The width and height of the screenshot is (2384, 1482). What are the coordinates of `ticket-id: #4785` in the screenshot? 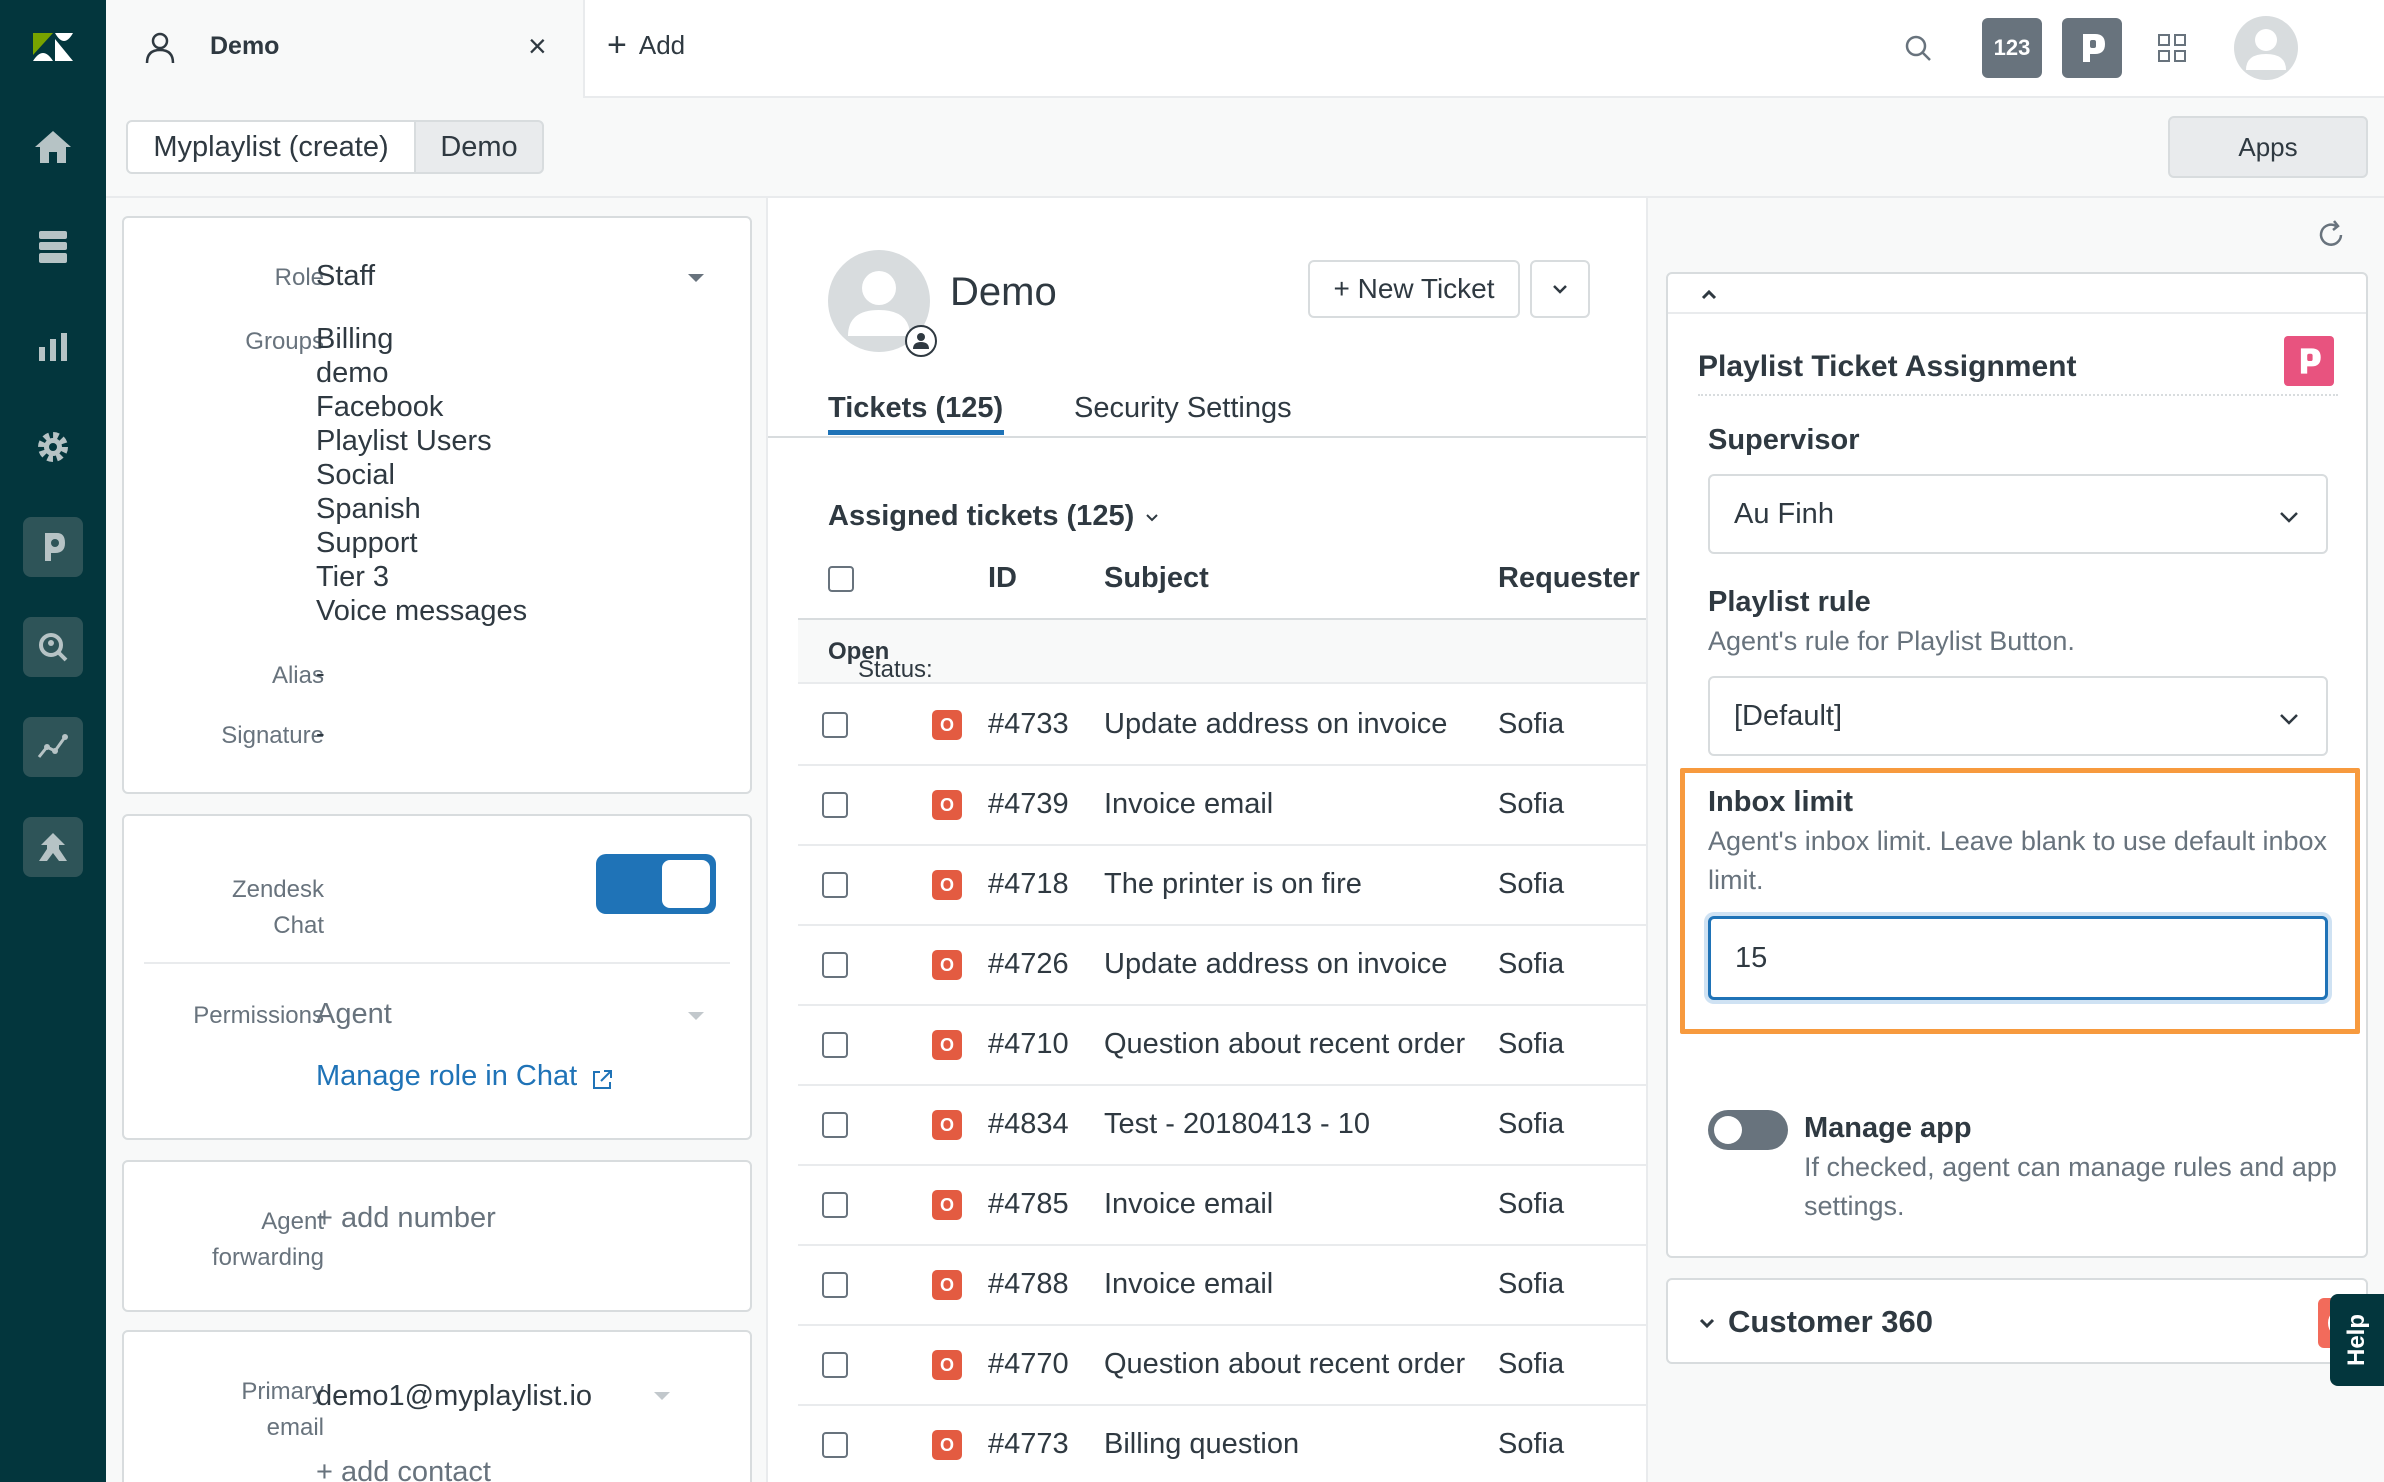 It's located at (1028, 1204).